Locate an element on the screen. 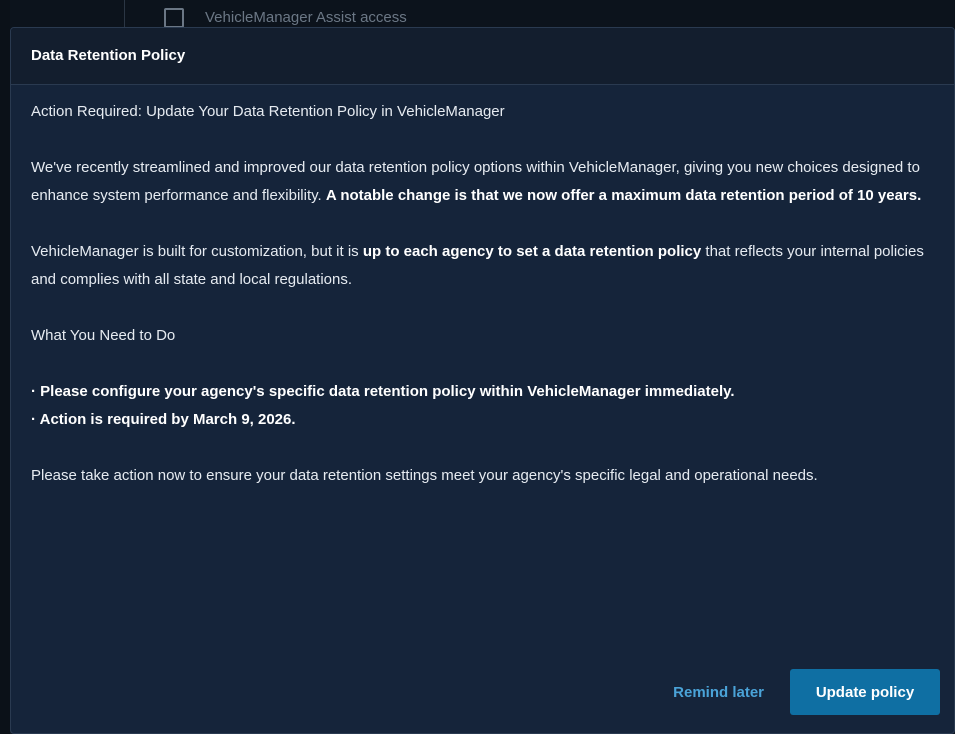 Image resolution: width=955 pixels, height=734 pixels. dialog-header: Data Retention Policy is located at coordinates (482, 56).